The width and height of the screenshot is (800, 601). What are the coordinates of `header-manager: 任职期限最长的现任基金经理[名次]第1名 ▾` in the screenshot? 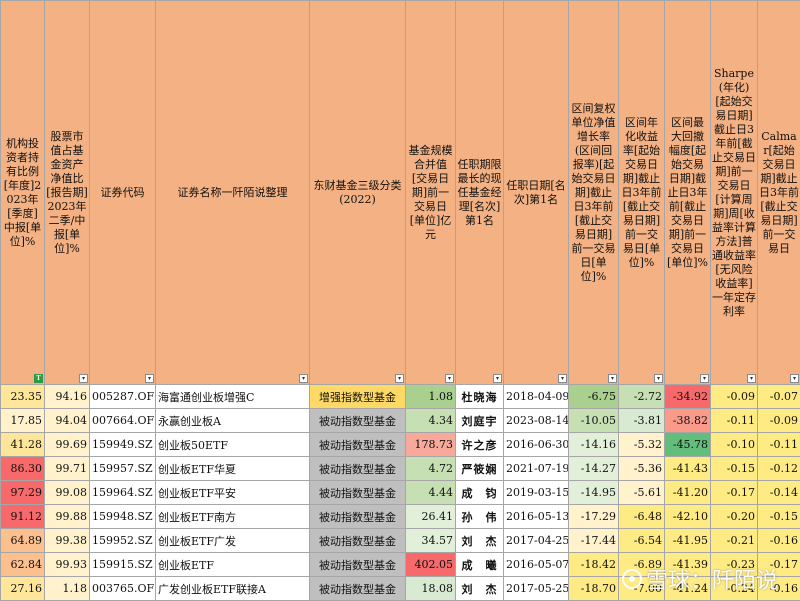 It's located at (479, 192).